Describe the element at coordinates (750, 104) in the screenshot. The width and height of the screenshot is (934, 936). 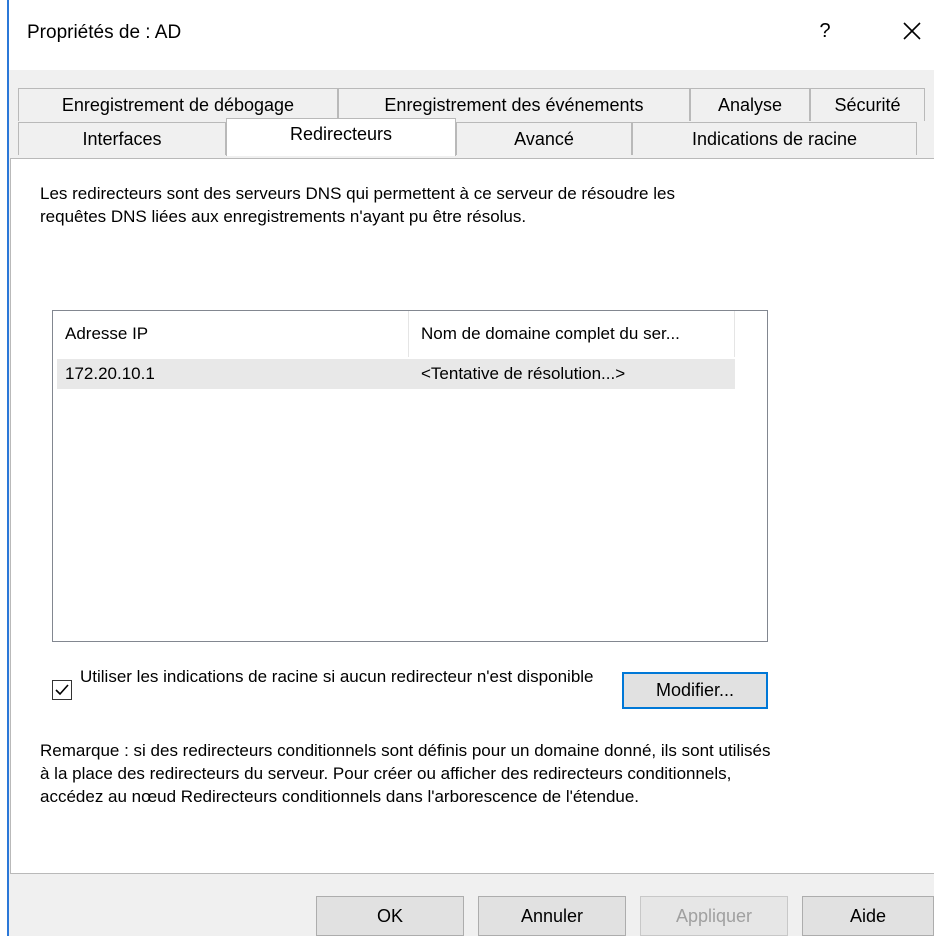
I see `tab-monitoring: Analyse` at that location.